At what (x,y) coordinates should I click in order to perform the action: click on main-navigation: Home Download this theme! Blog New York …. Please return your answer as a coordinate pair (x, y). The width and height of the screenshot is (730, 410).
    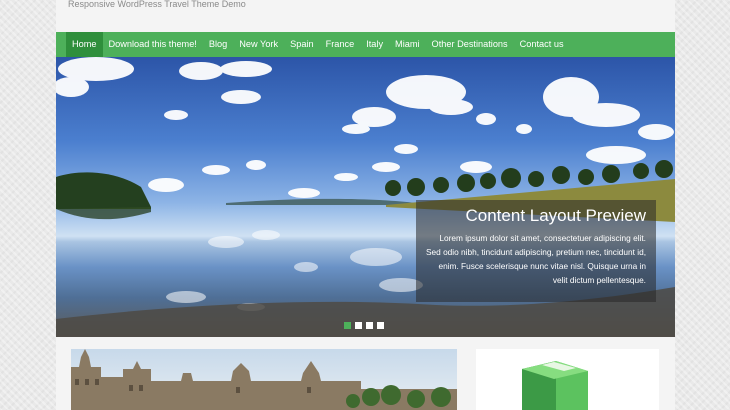
    Looking at the image, I should click on (365, 44).